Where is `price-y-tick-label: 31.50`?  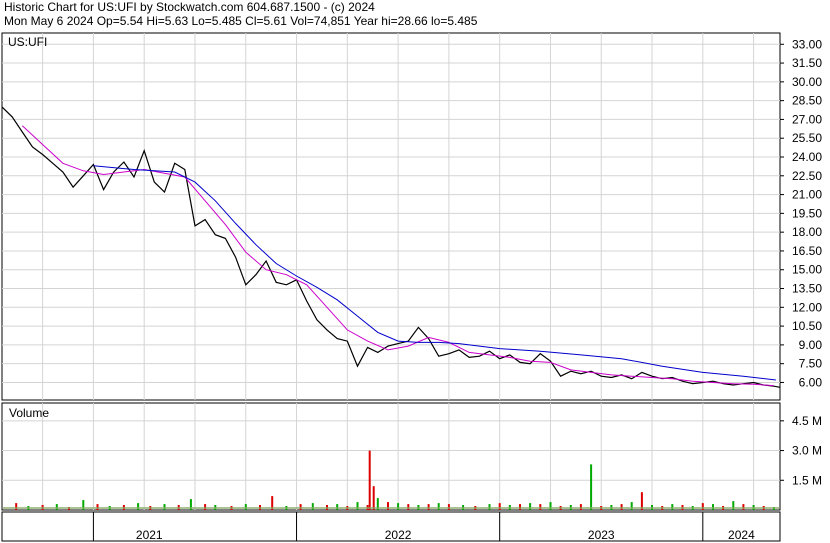 price-y-tick-label: 31.50 is located at coordinates (807, 63).